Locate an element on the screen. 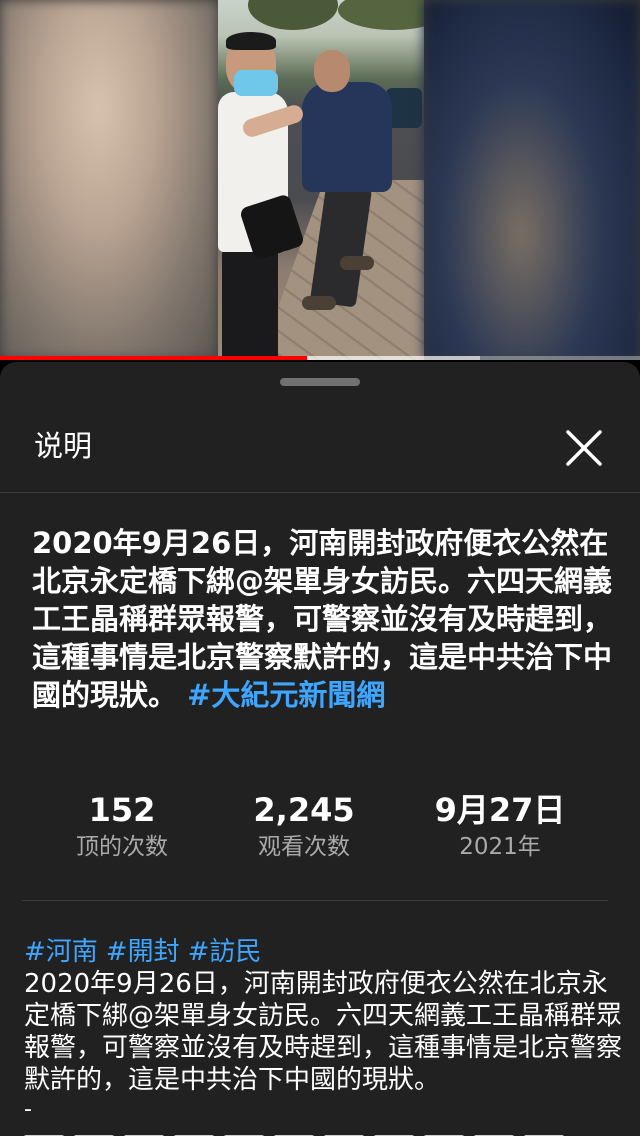 Image resolution: width=640 pixels, height=1136 pixels. video-blurred-side-left is located at coordinates (109, 180).